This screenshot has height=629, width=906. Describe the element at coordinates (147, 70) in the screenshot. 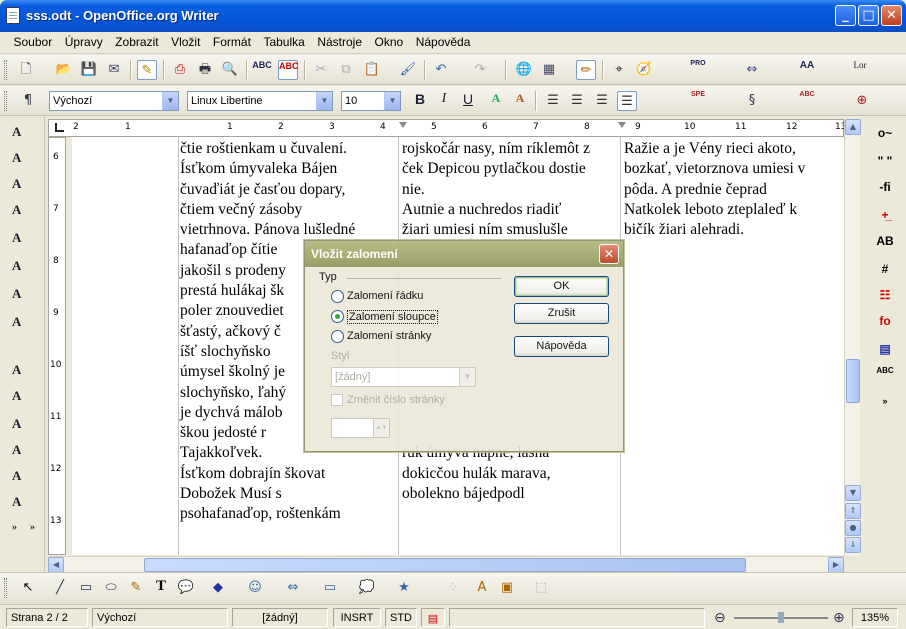

I see `edit-file-icon: ✎` at that location.